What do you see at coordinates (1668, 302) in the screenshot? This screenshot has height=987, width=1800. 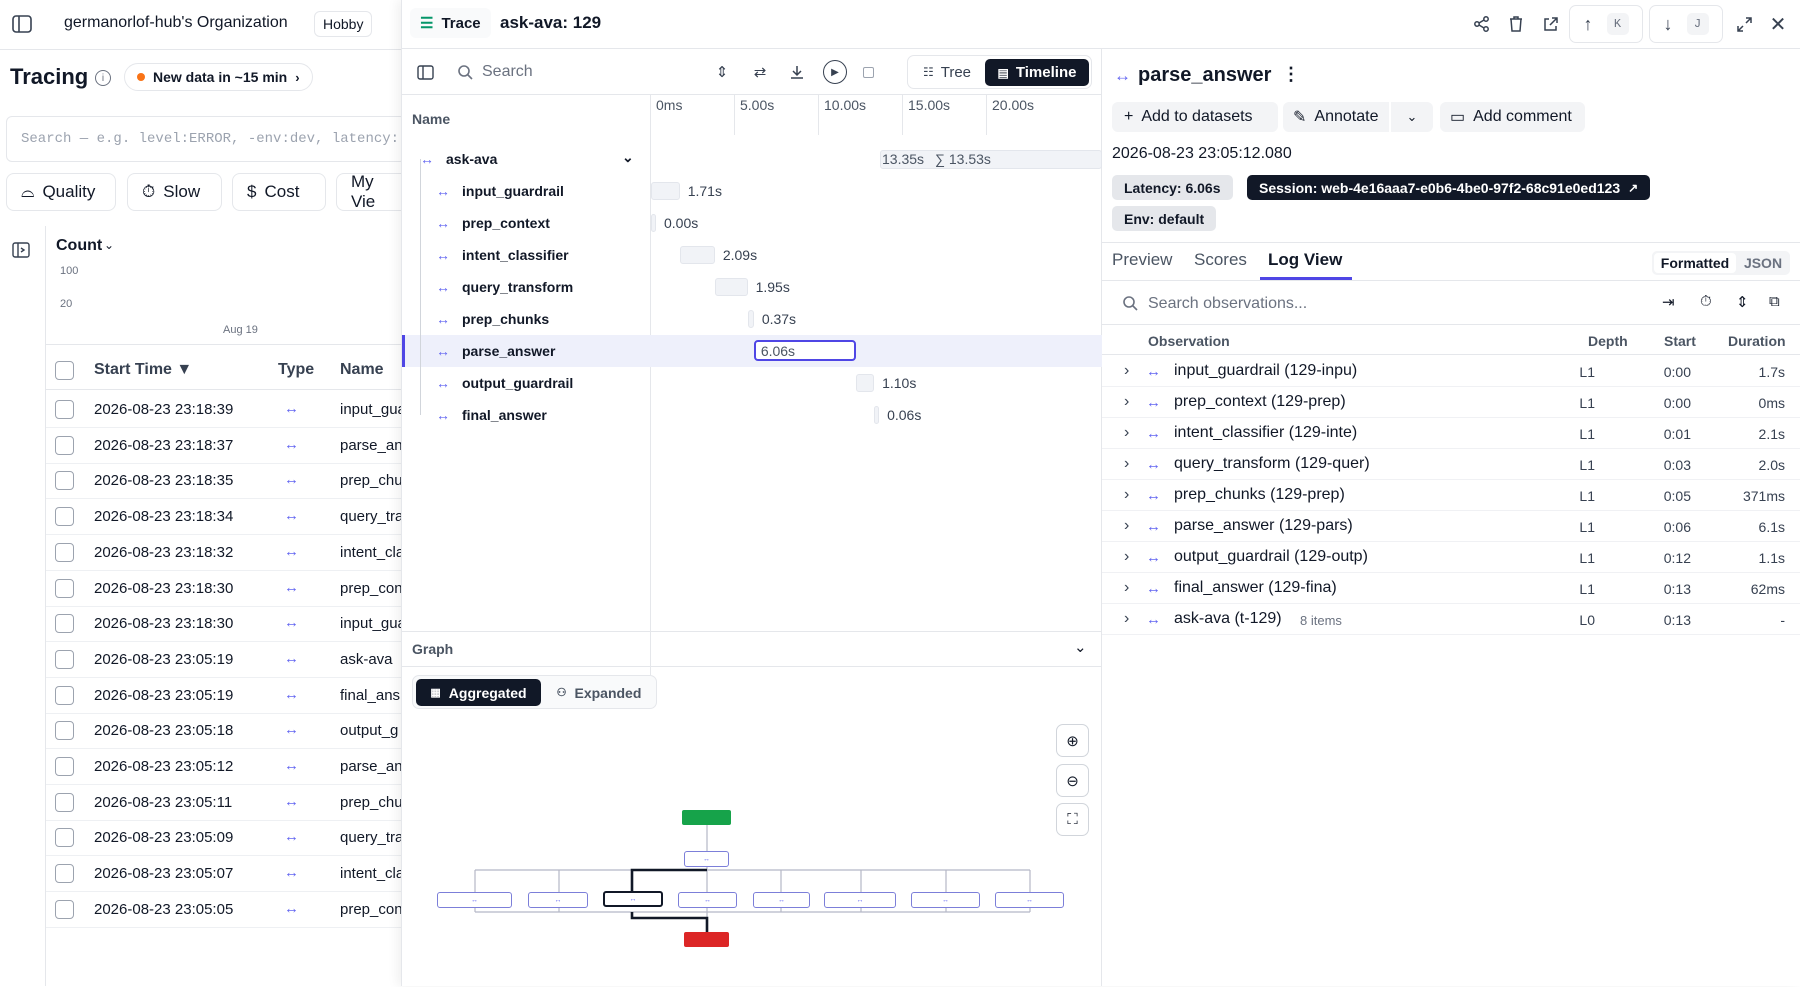 I see `indent-icon: ⇥` at bounding box center [1668, 302].